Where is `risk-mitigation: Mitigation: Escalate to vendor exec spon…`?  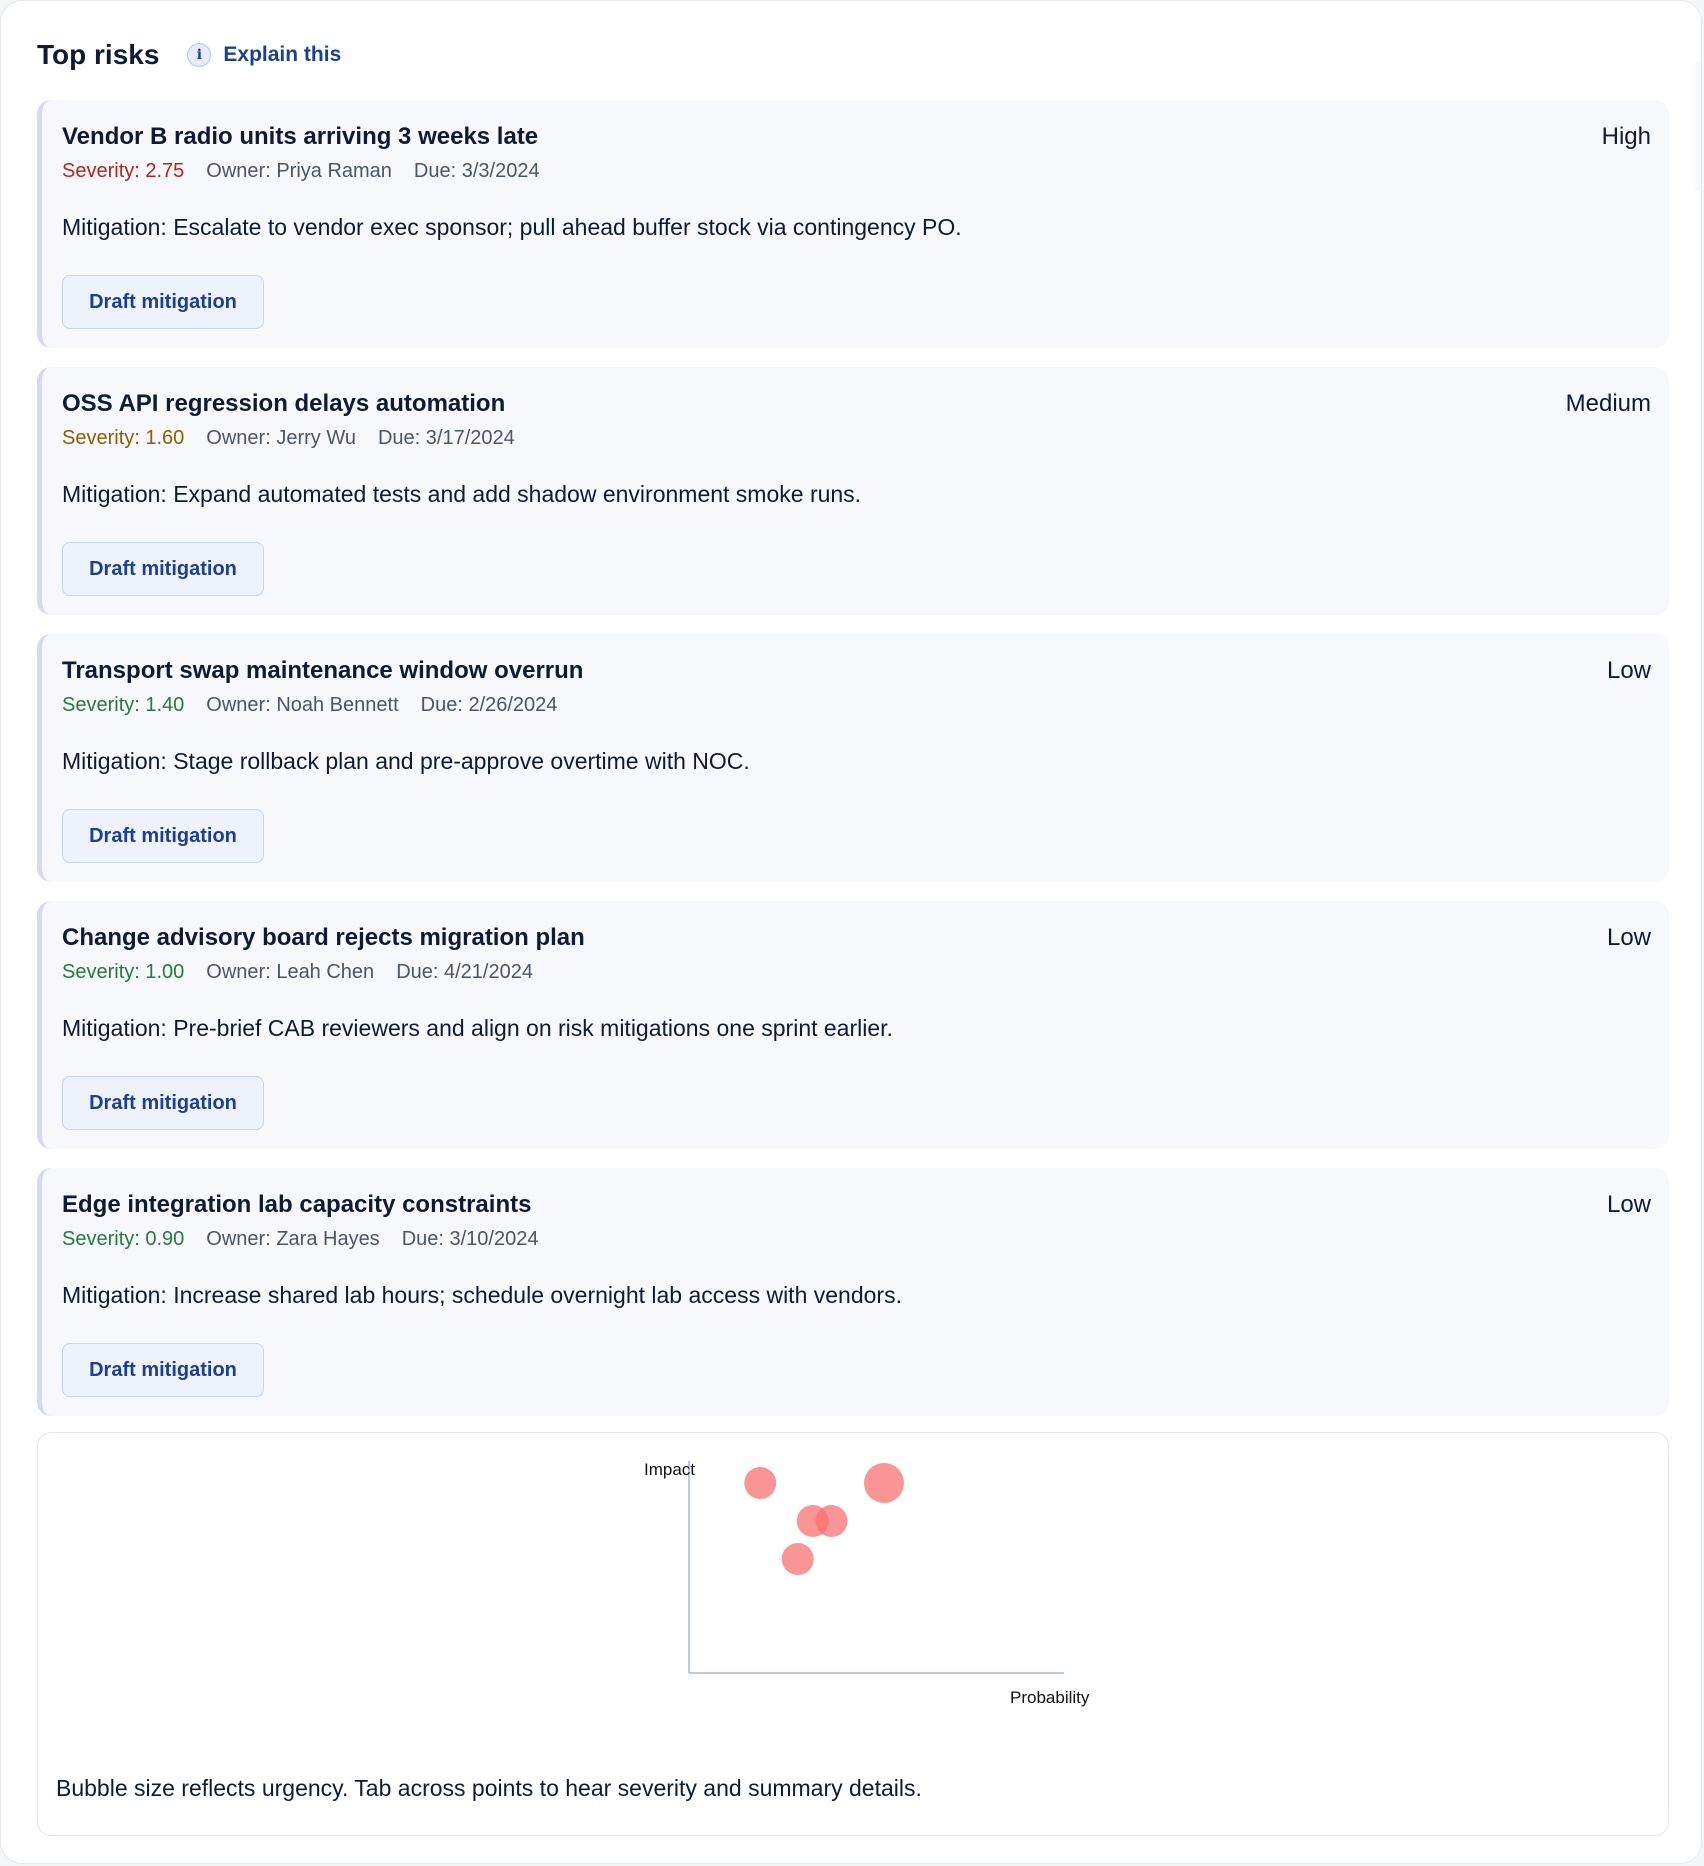
risk-mitigation: Mitigation: Escalate to vendor exec spon… is located at coordinates (512, 227).